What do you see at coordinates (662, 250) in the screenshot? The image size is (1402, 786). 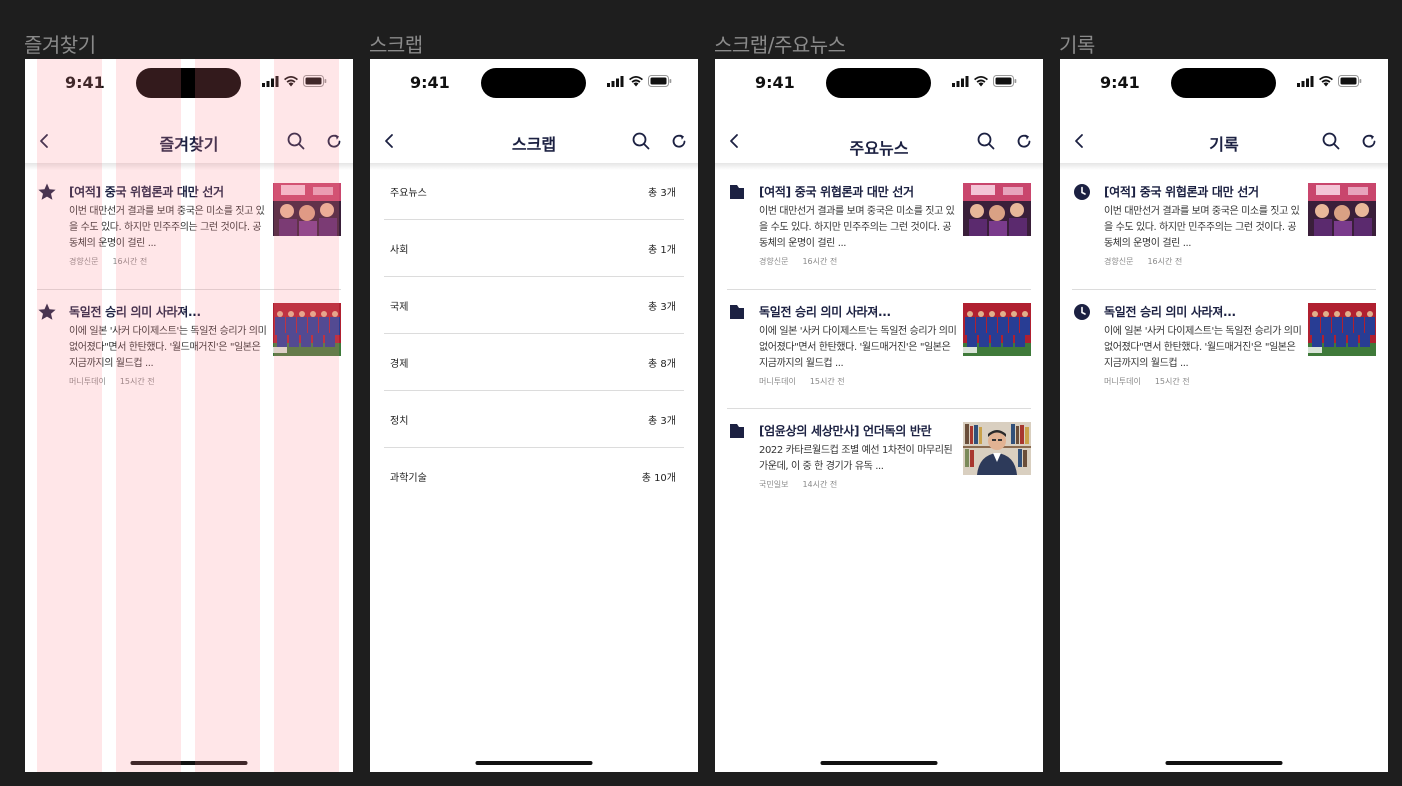 I see `category-count: 총 1개` at bounding box center [662, 250].